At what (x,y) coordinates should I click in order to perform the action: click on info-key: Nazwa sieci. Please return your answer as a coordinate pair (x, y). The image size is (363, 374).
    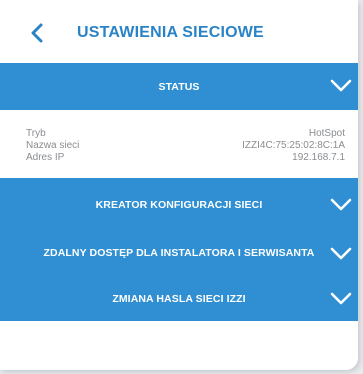
    Looking at the image, I should click on (53, 145).